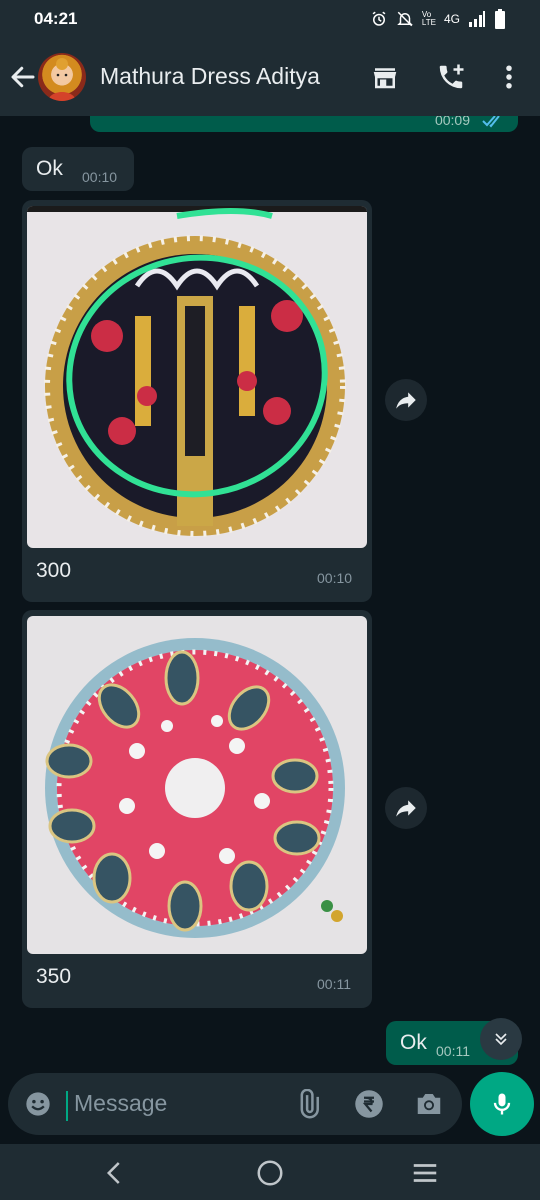  I want to click on avatar, so click(62, 77).